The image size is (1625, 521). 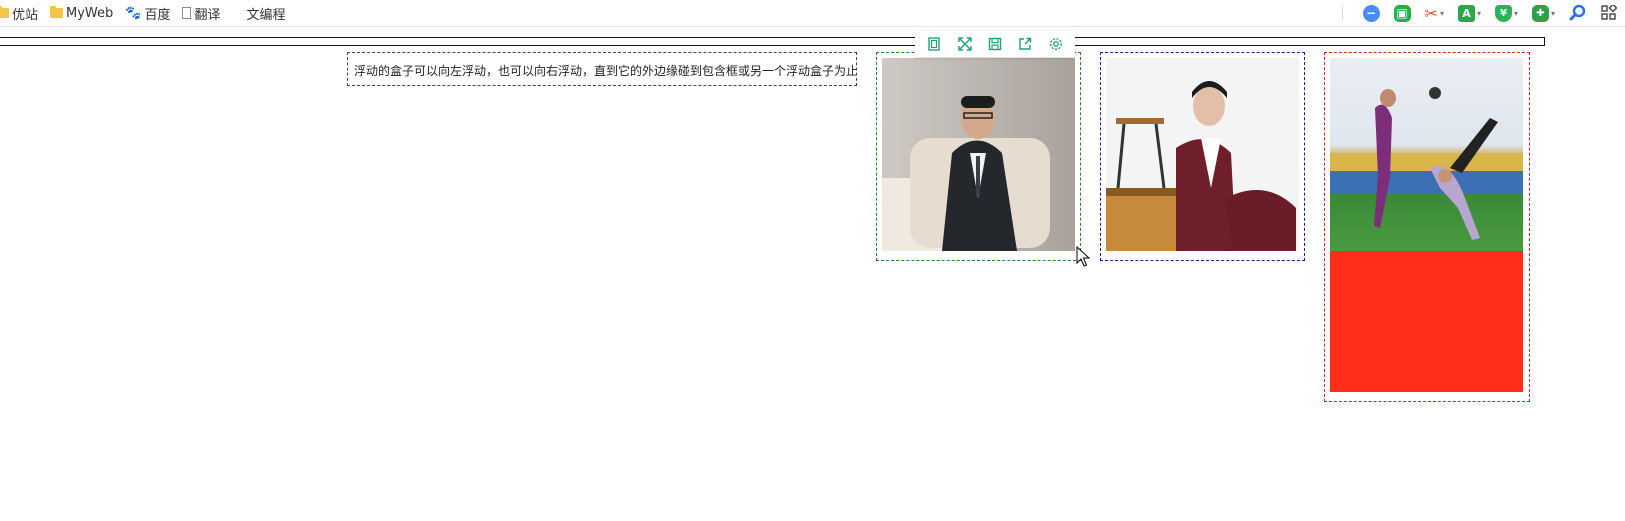 I want to click on bookmark-label: 百度, so click(x=157, y=15).